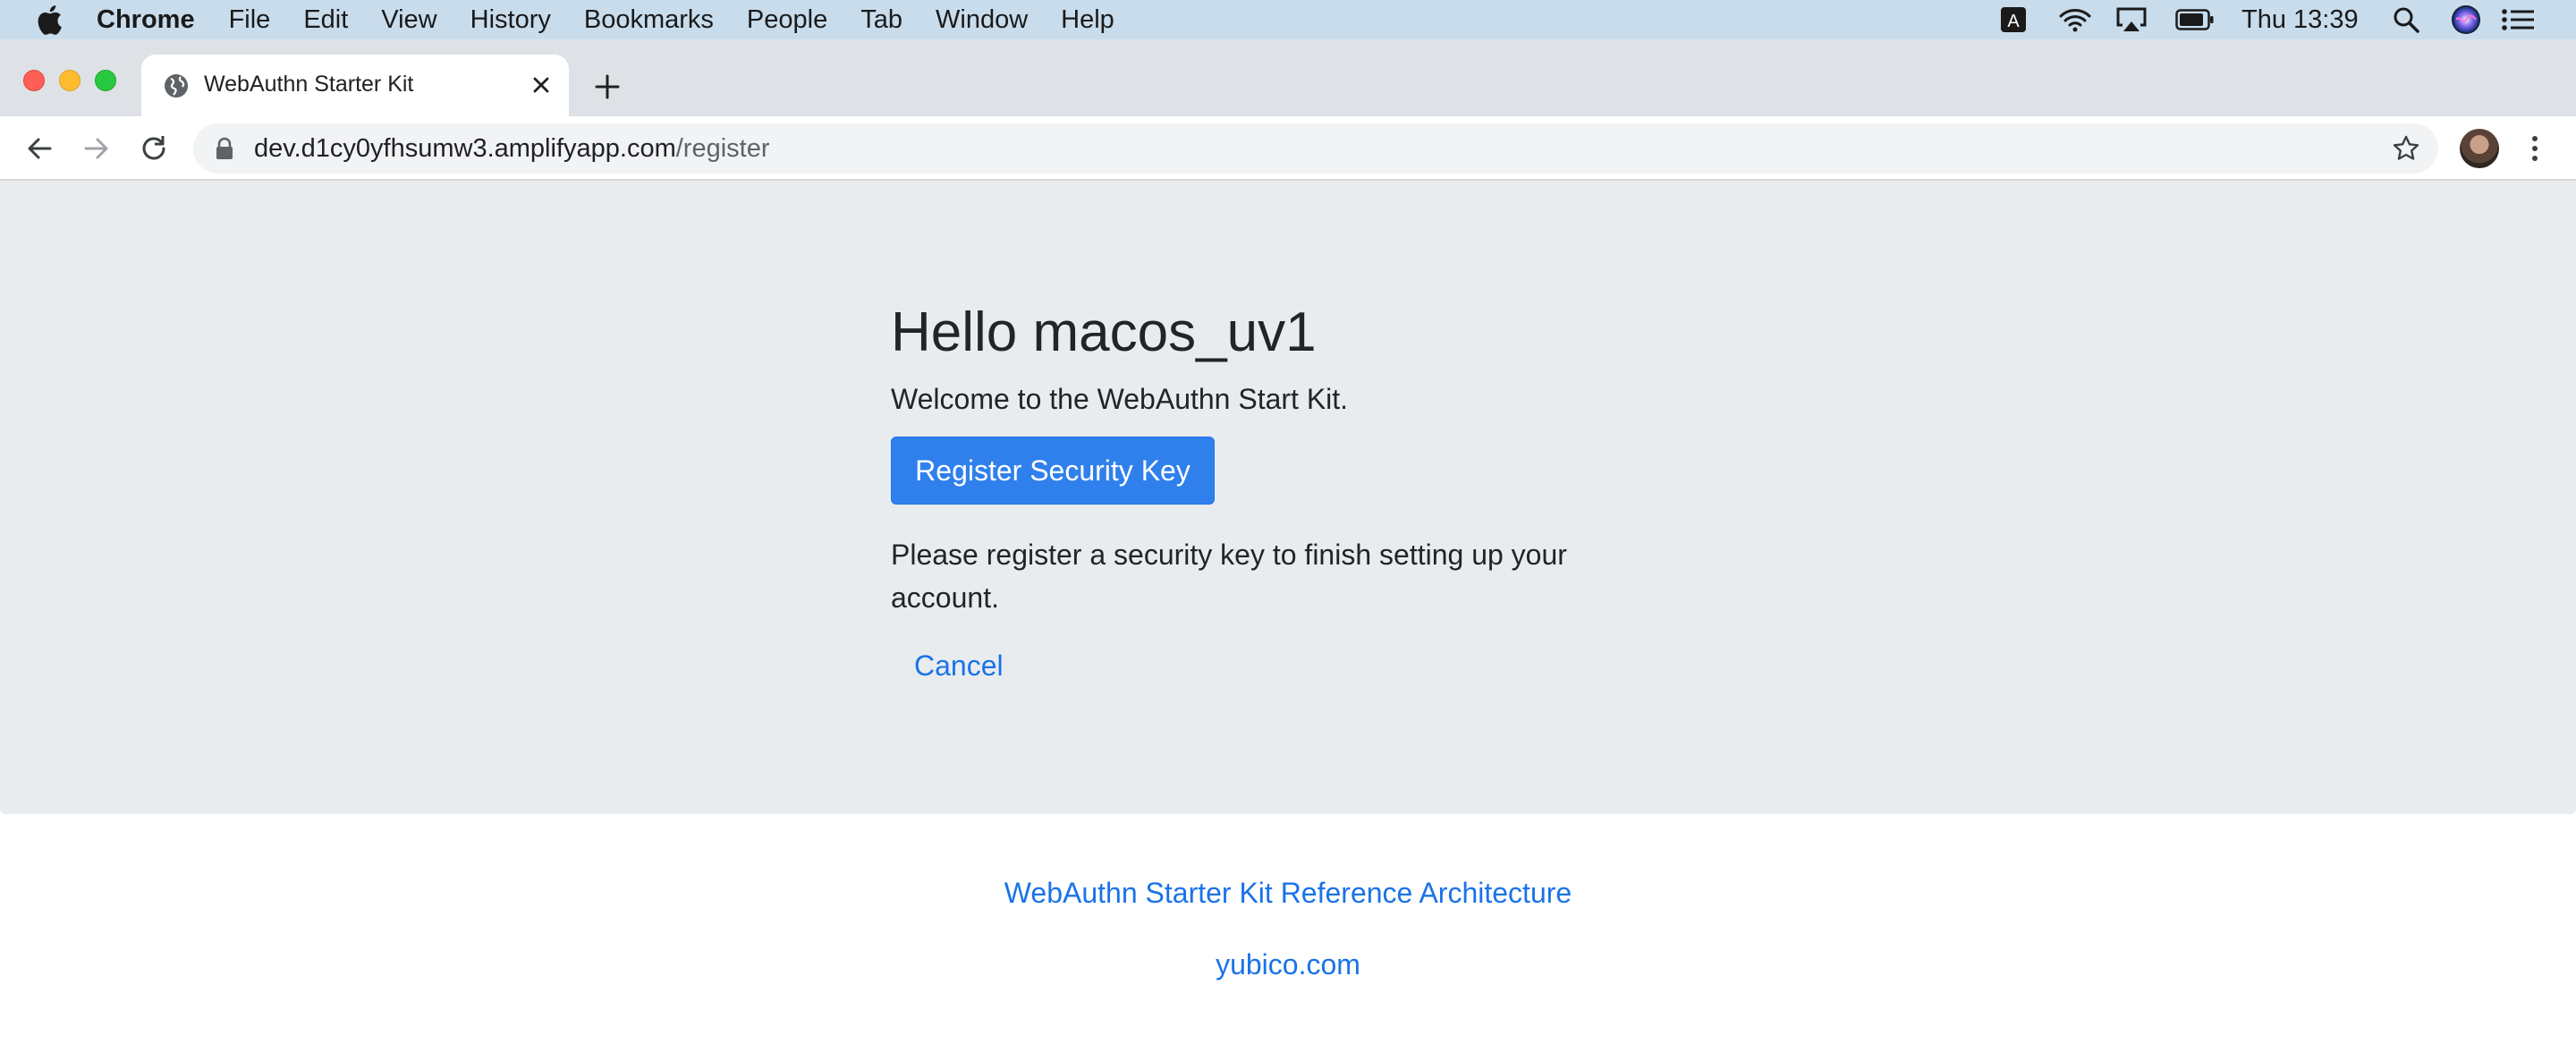 This screenshot has height=1044, width=2576. Describe the element at coordinates (325, 20) in the screenshot. I see `menu-edit: Edit` at that location.